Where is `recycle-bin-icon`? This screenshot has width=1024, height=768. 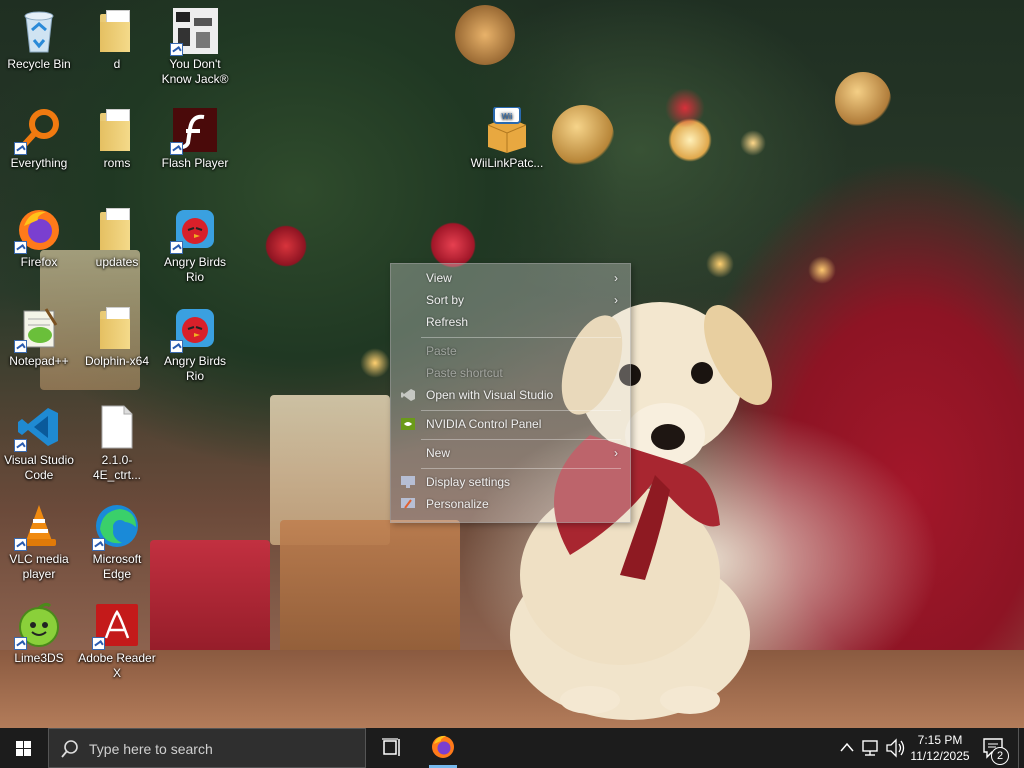
recycle-bin-icon is located at coordinates (39, 32).